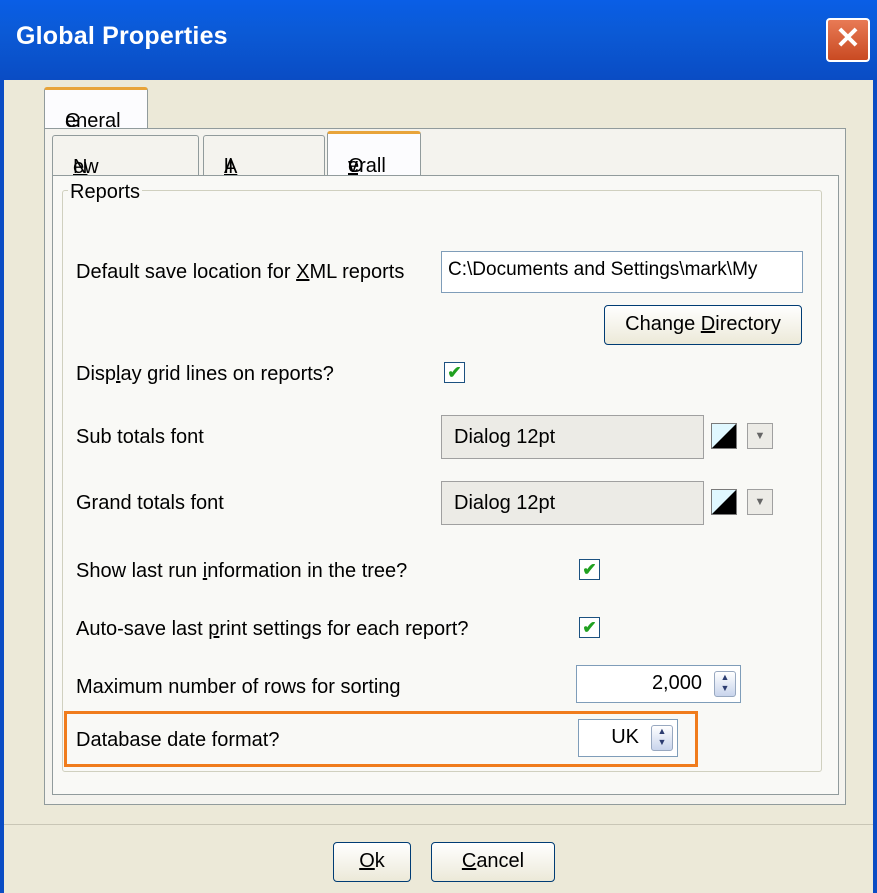 The width and height of the screenshot is (877, 893). Describe the element at coordinates (589, 627) in the screenshot. I see `auto-save-checkbox: ✔` at that location.